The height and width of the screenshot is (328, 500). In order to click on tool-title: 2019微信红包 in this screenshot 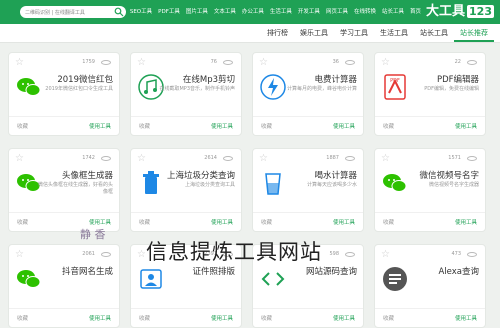, I will do `click(85, 79)`.